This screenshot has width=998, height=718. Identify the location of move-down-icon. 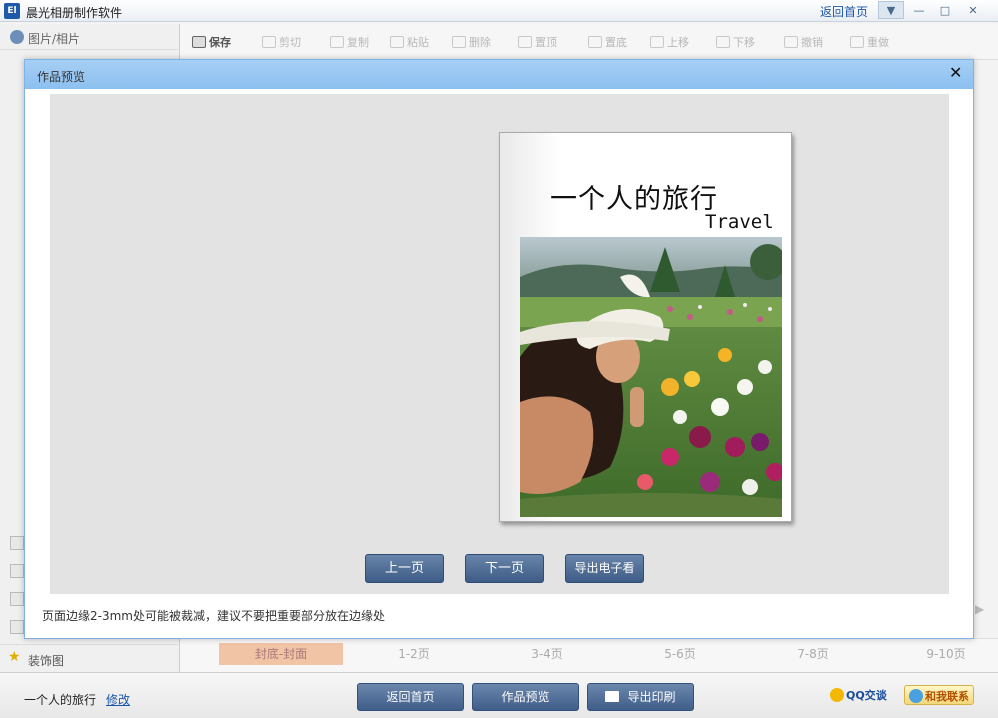
(723, 42).